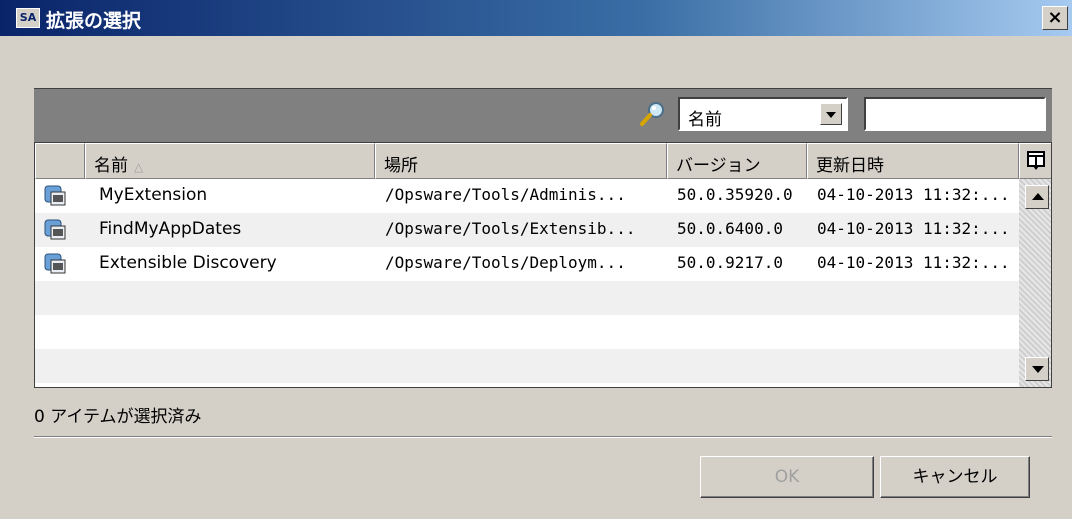 Image resolution: width=1072 pixels, height=519 pixels. What do you see at coordinates (94, 21) in the screenshot?
I see `window-title: 拡張の選択` at bounding box center [94, 21].